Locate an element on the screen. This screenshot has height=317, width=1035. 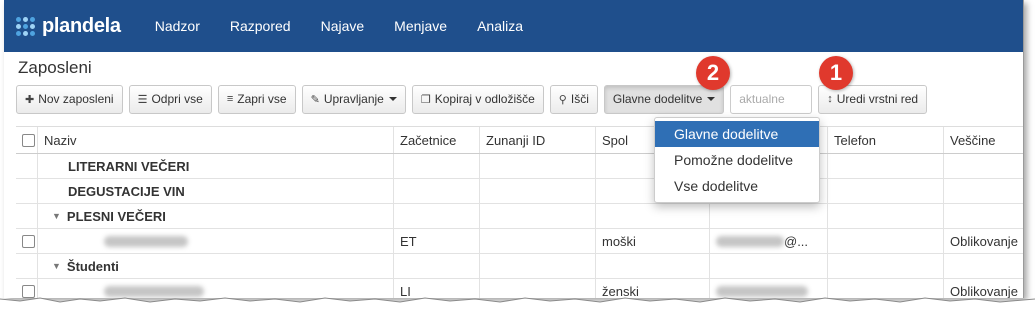
table-row: LITERARNI VEČERI is located at coordinates (519, 166).